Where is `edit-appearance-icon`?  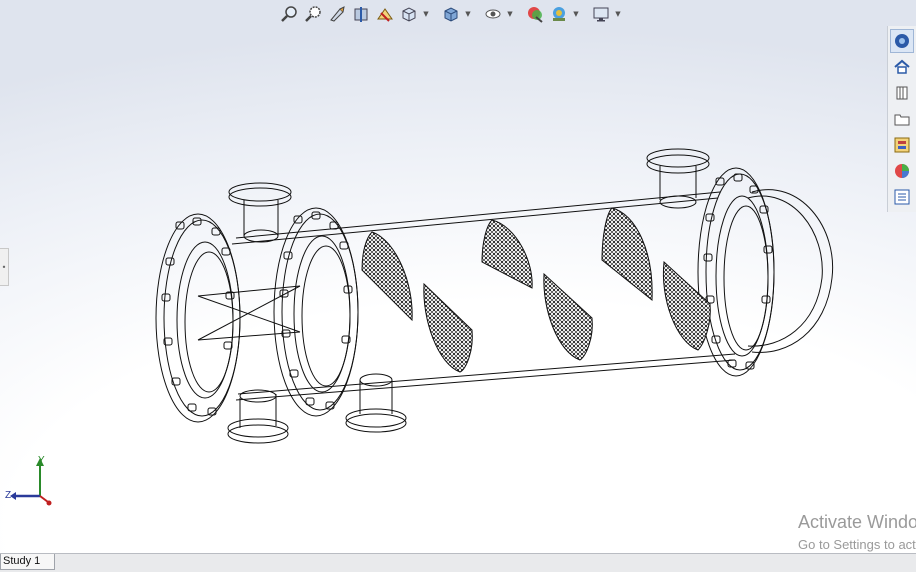
edit-appearance-icon is located at coordinates (535, 15).